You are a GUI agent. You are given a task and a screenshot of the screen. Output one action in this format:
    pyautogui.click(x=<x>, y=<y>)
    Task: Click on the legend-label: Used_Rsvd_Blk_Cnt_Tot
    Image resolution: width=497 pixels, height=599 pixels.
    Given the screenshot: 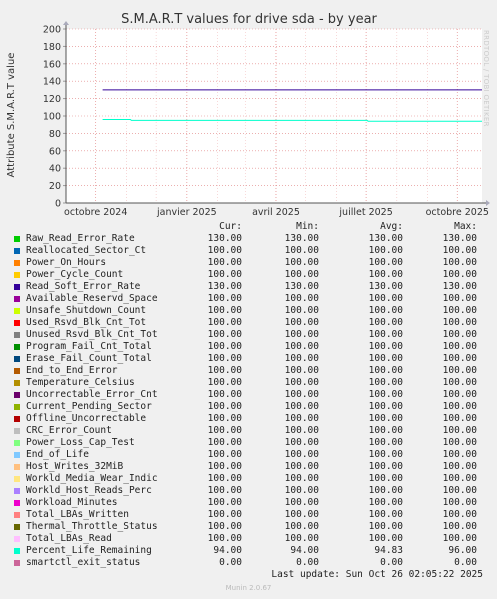 What is the action you would take?
    pyautogui.click(x=86, y=322)
    